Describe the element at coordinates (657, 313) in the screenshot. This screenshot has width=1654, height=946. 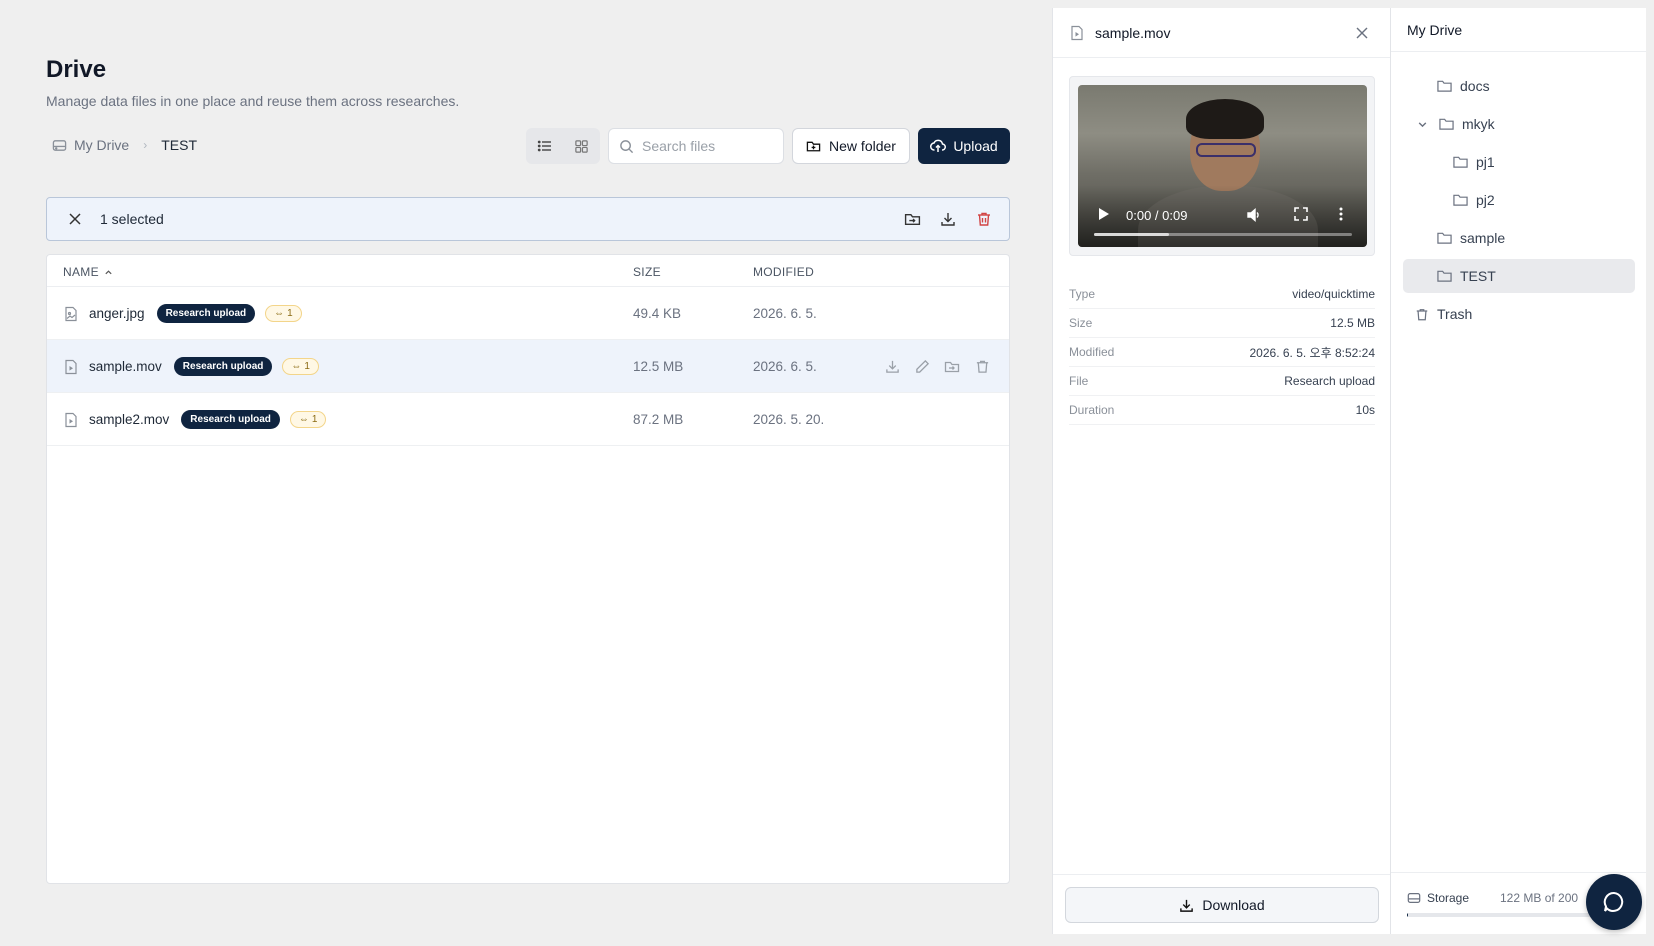
I see `file-size: 49.4 KB` at that location.